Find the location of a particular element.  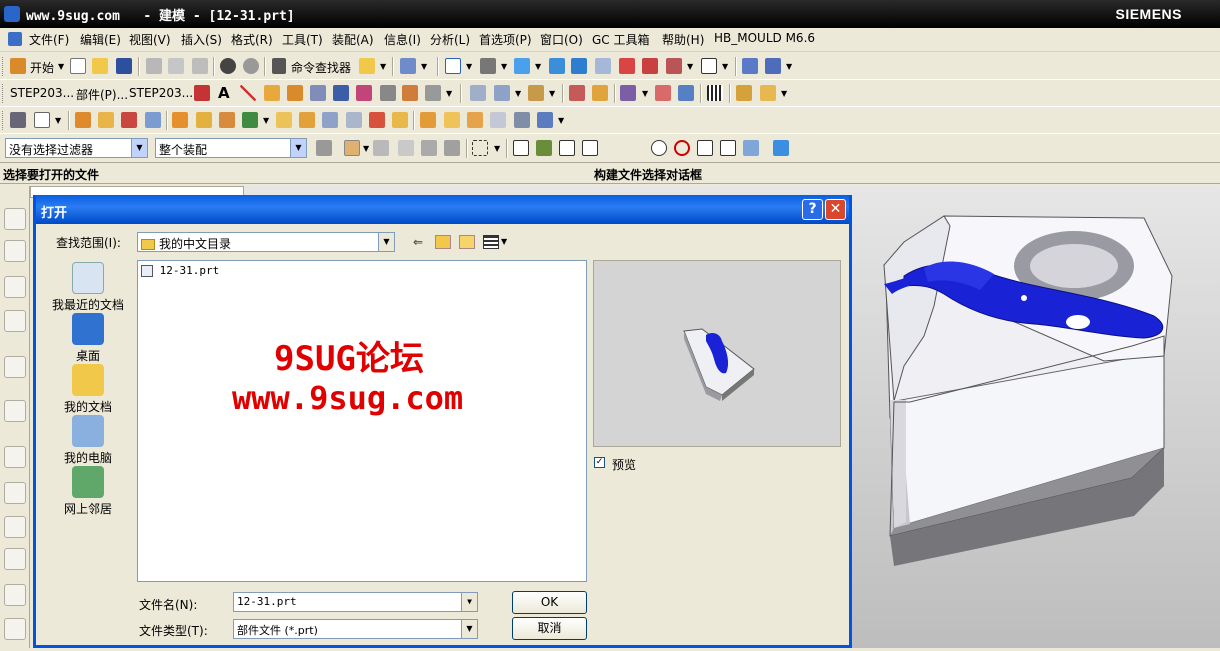

menu-gc-toolbox: GC 工具箱 is located at coordinates (621, 39).